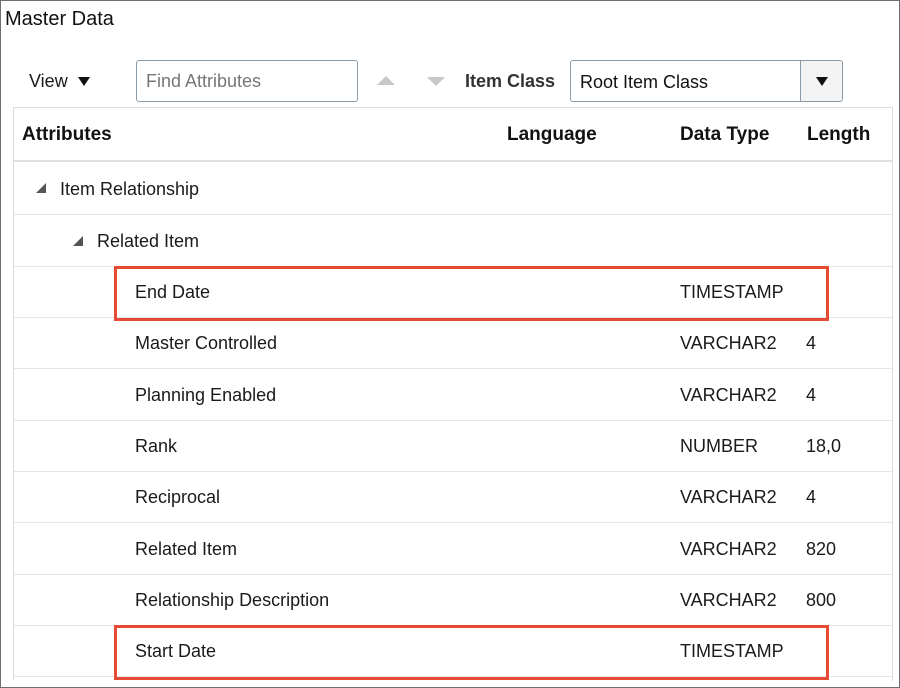 The image size is (900, 688). What do you see at coordinates (453, 446) in the screenshot?
I see `table-row: Rank NUMBER 18,0` at bounding box center [453, 446].